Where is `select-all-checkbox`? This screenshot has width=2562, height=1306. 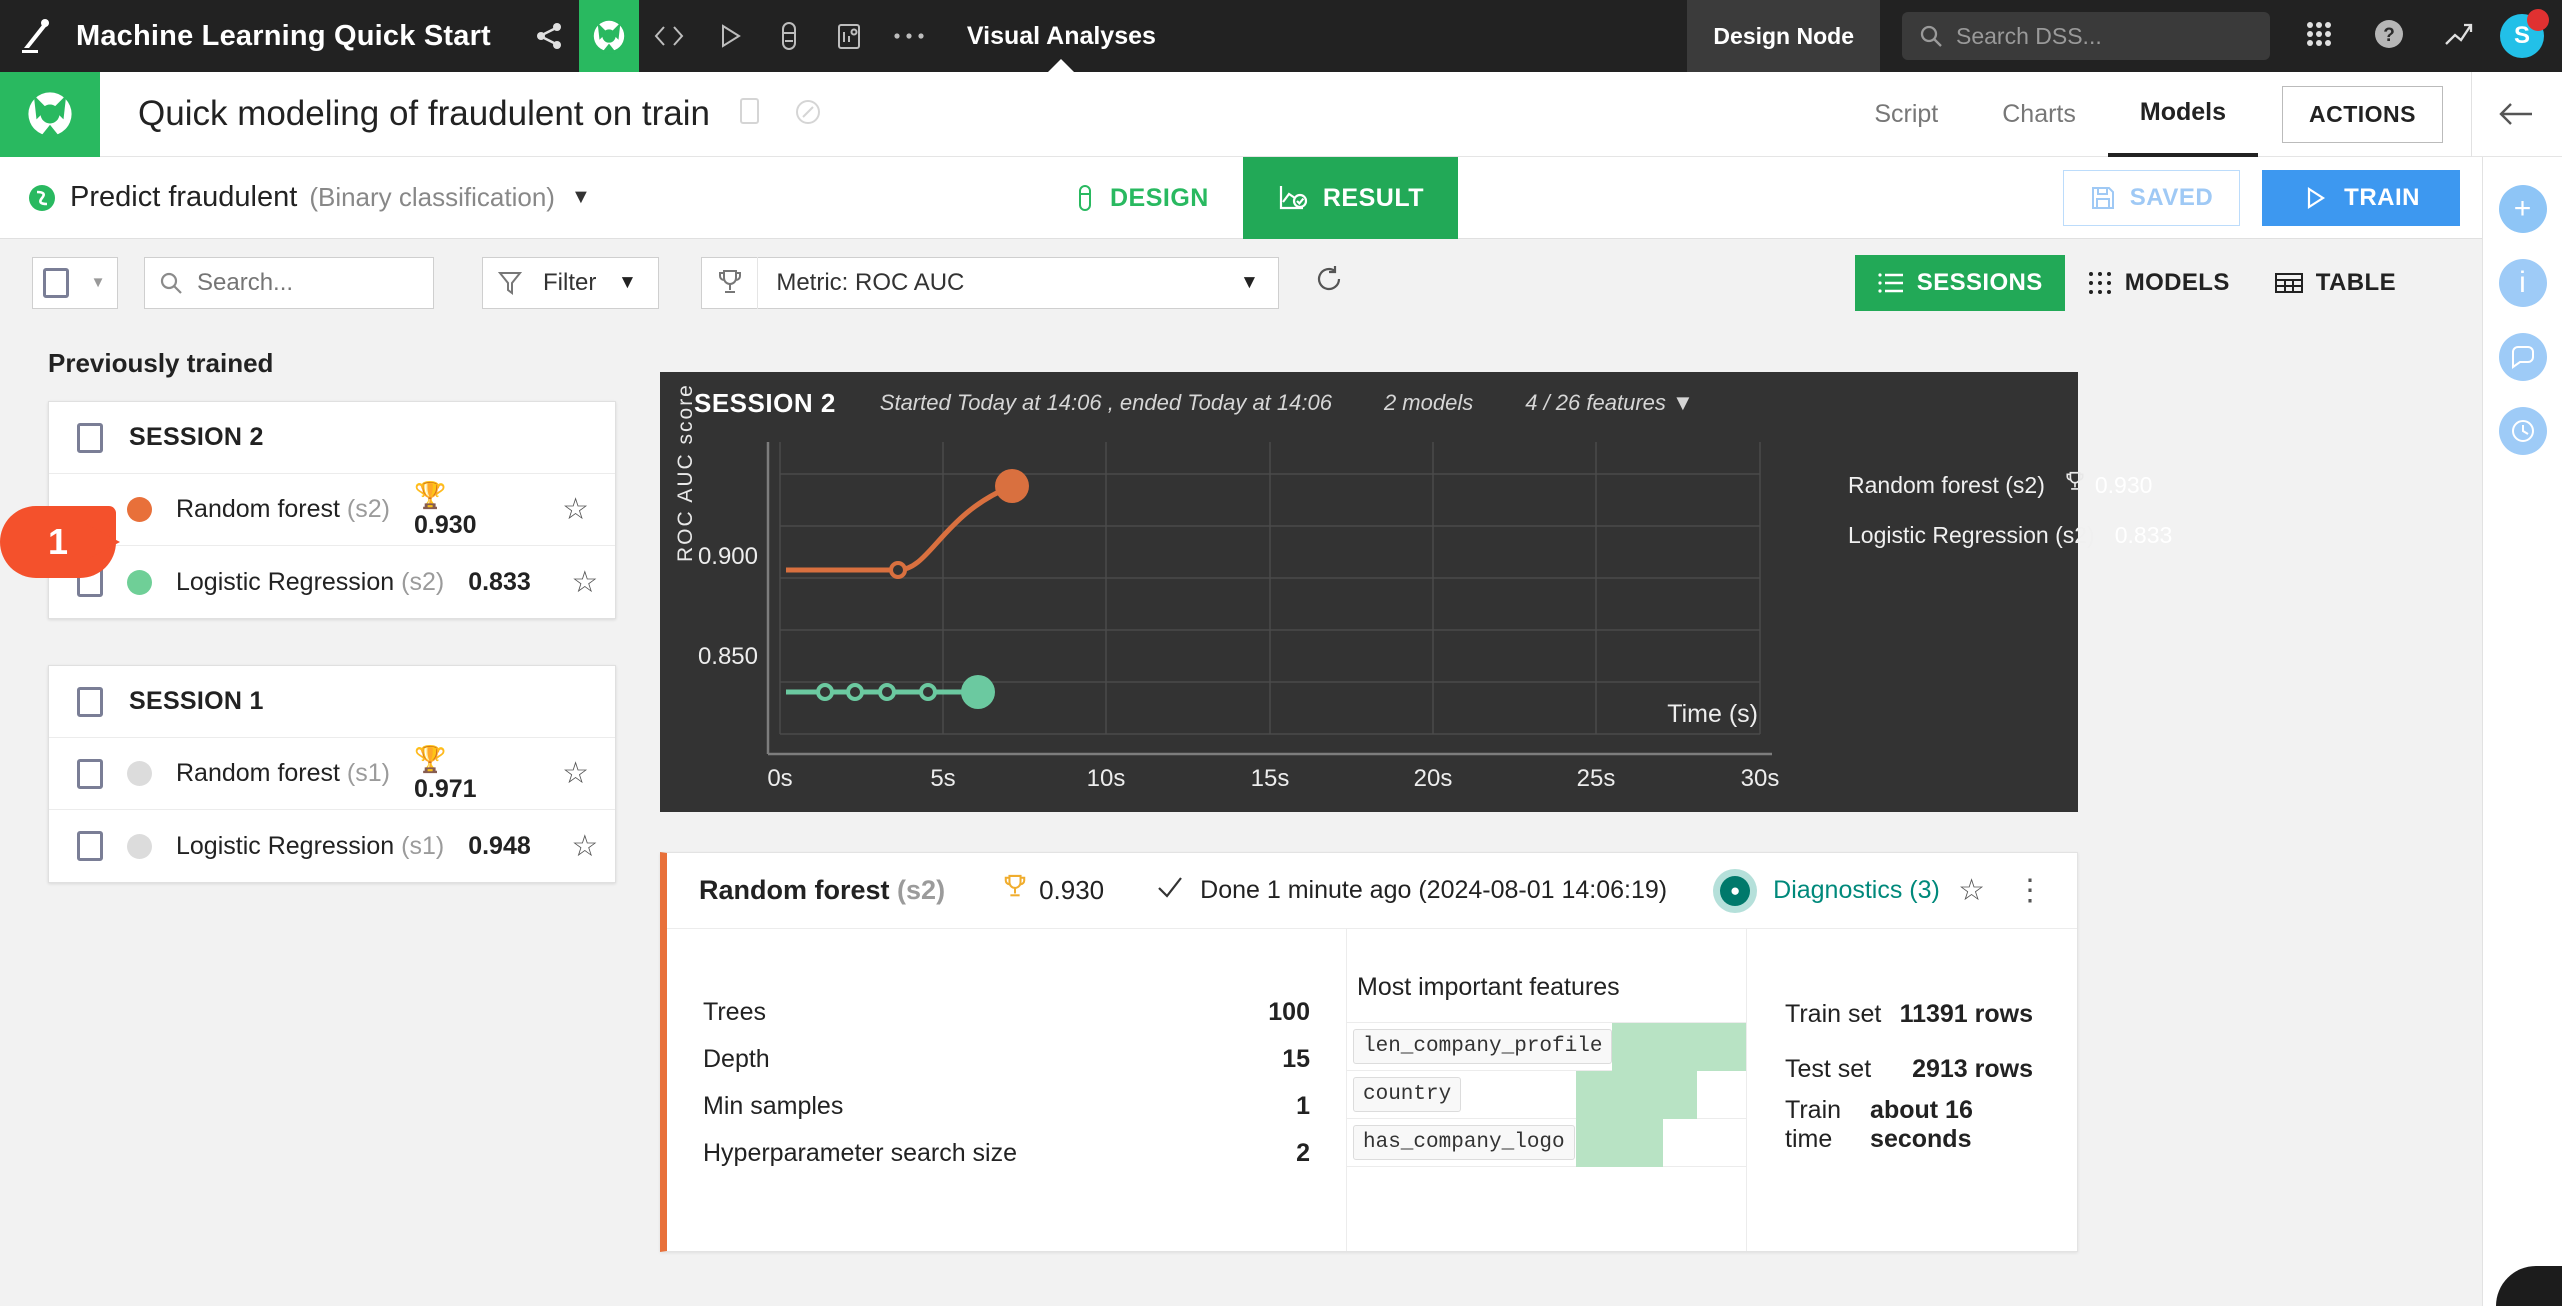 select-all-checkbox is located at coordinates (56, 282).